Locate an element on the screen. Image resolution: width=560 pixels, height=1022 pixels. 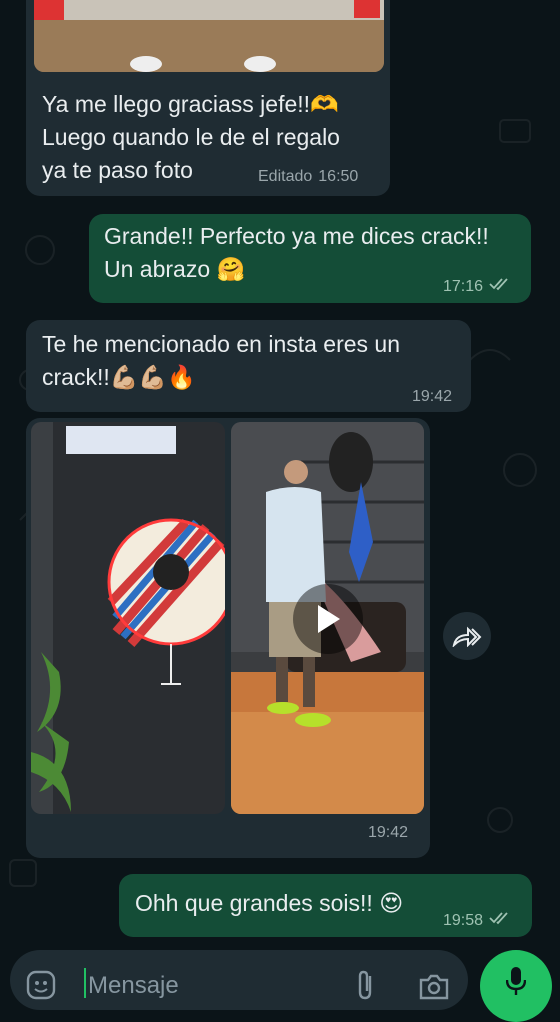
message-input: Mensaje is located at coordinates (239, 980).